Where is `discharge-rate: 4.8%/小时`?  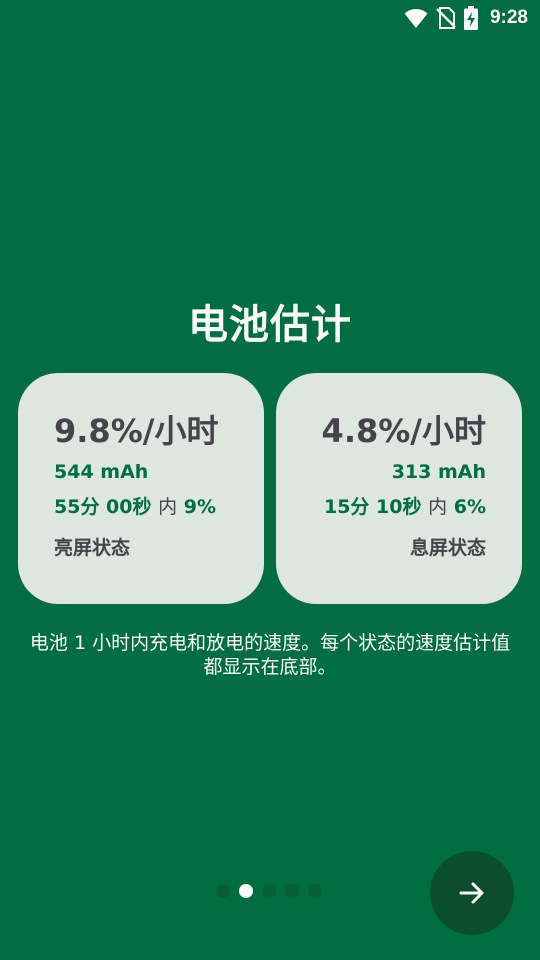
discharge-rate: 4.8%/小时 is located at coordinates (403, 431).